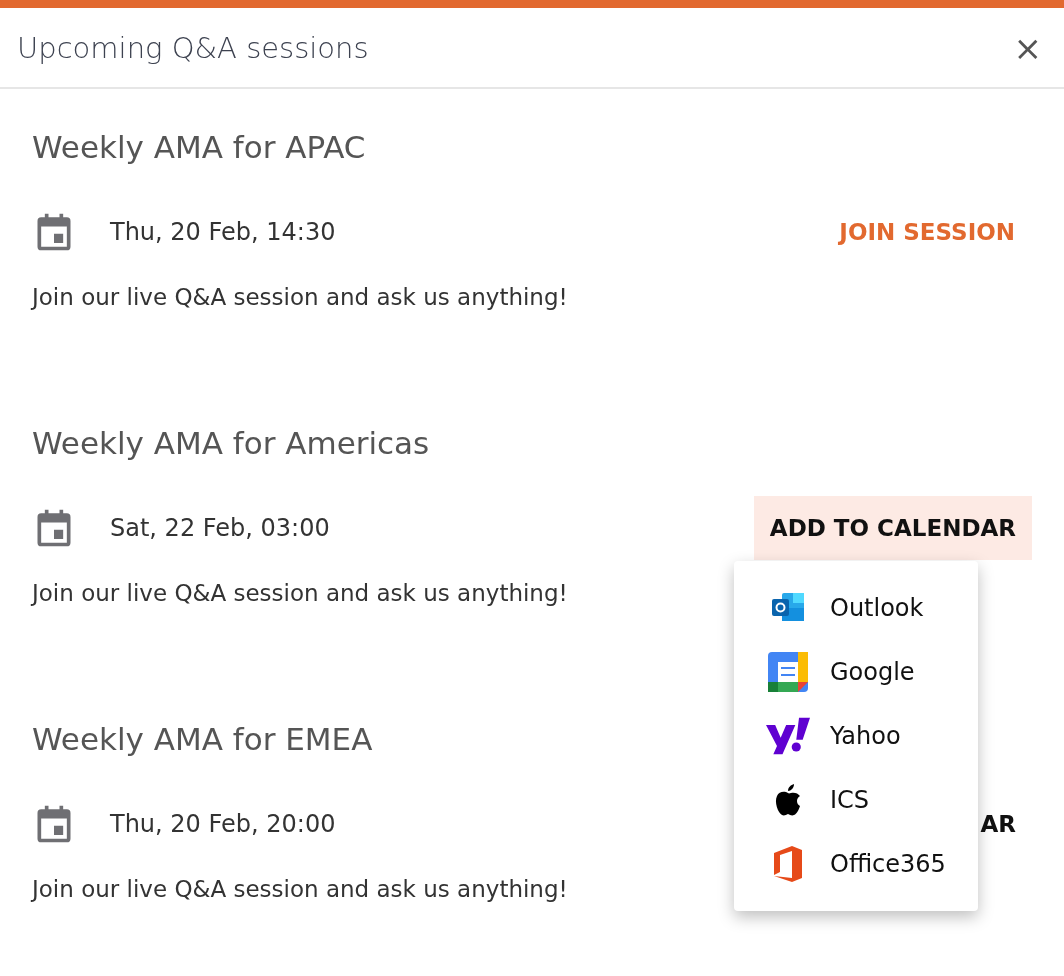 This screenshot has width=1064, height=976. Describe the element at coordinates (865, 736) in the screenshot. I see `menu-item: Yahoo` at that location.